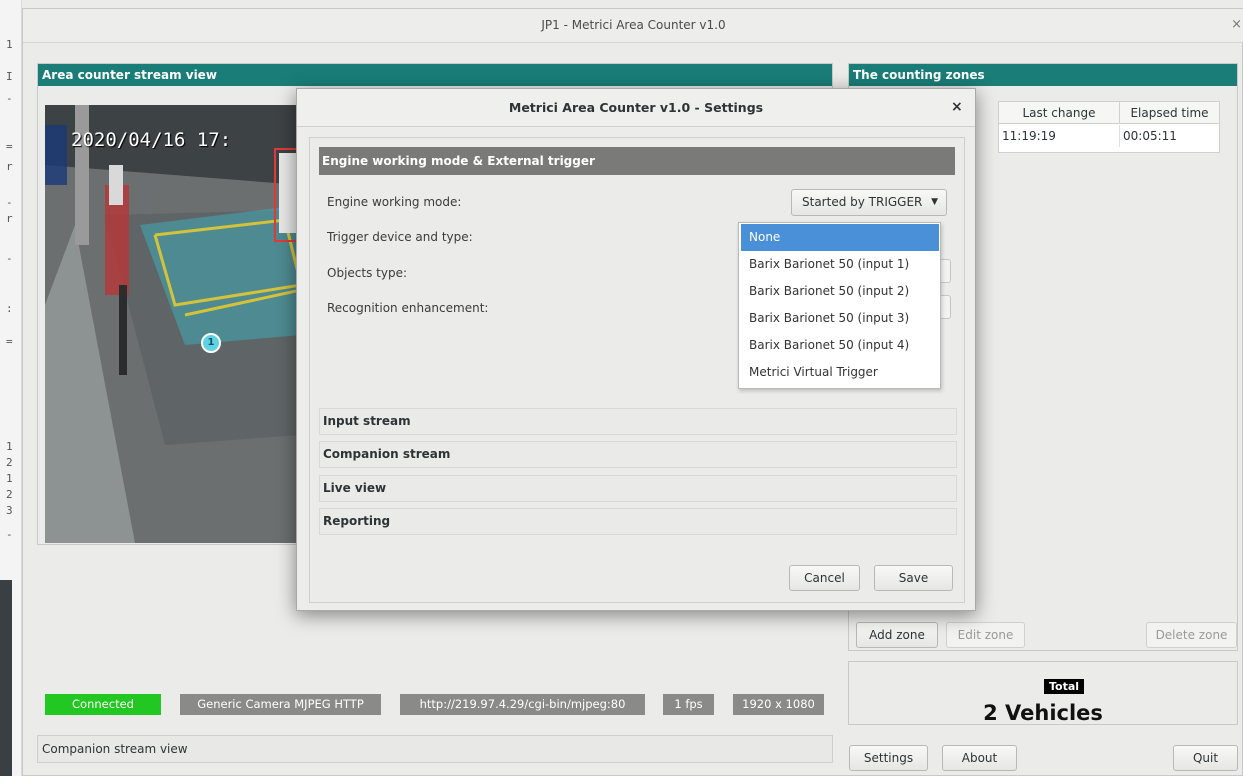 This screenshot has height=776, width=1243. What do you see at coordinates (1043, 75) in the screenshot?
I see `counting-zones-header: The counting zones` at bounding box center [1043, 75].